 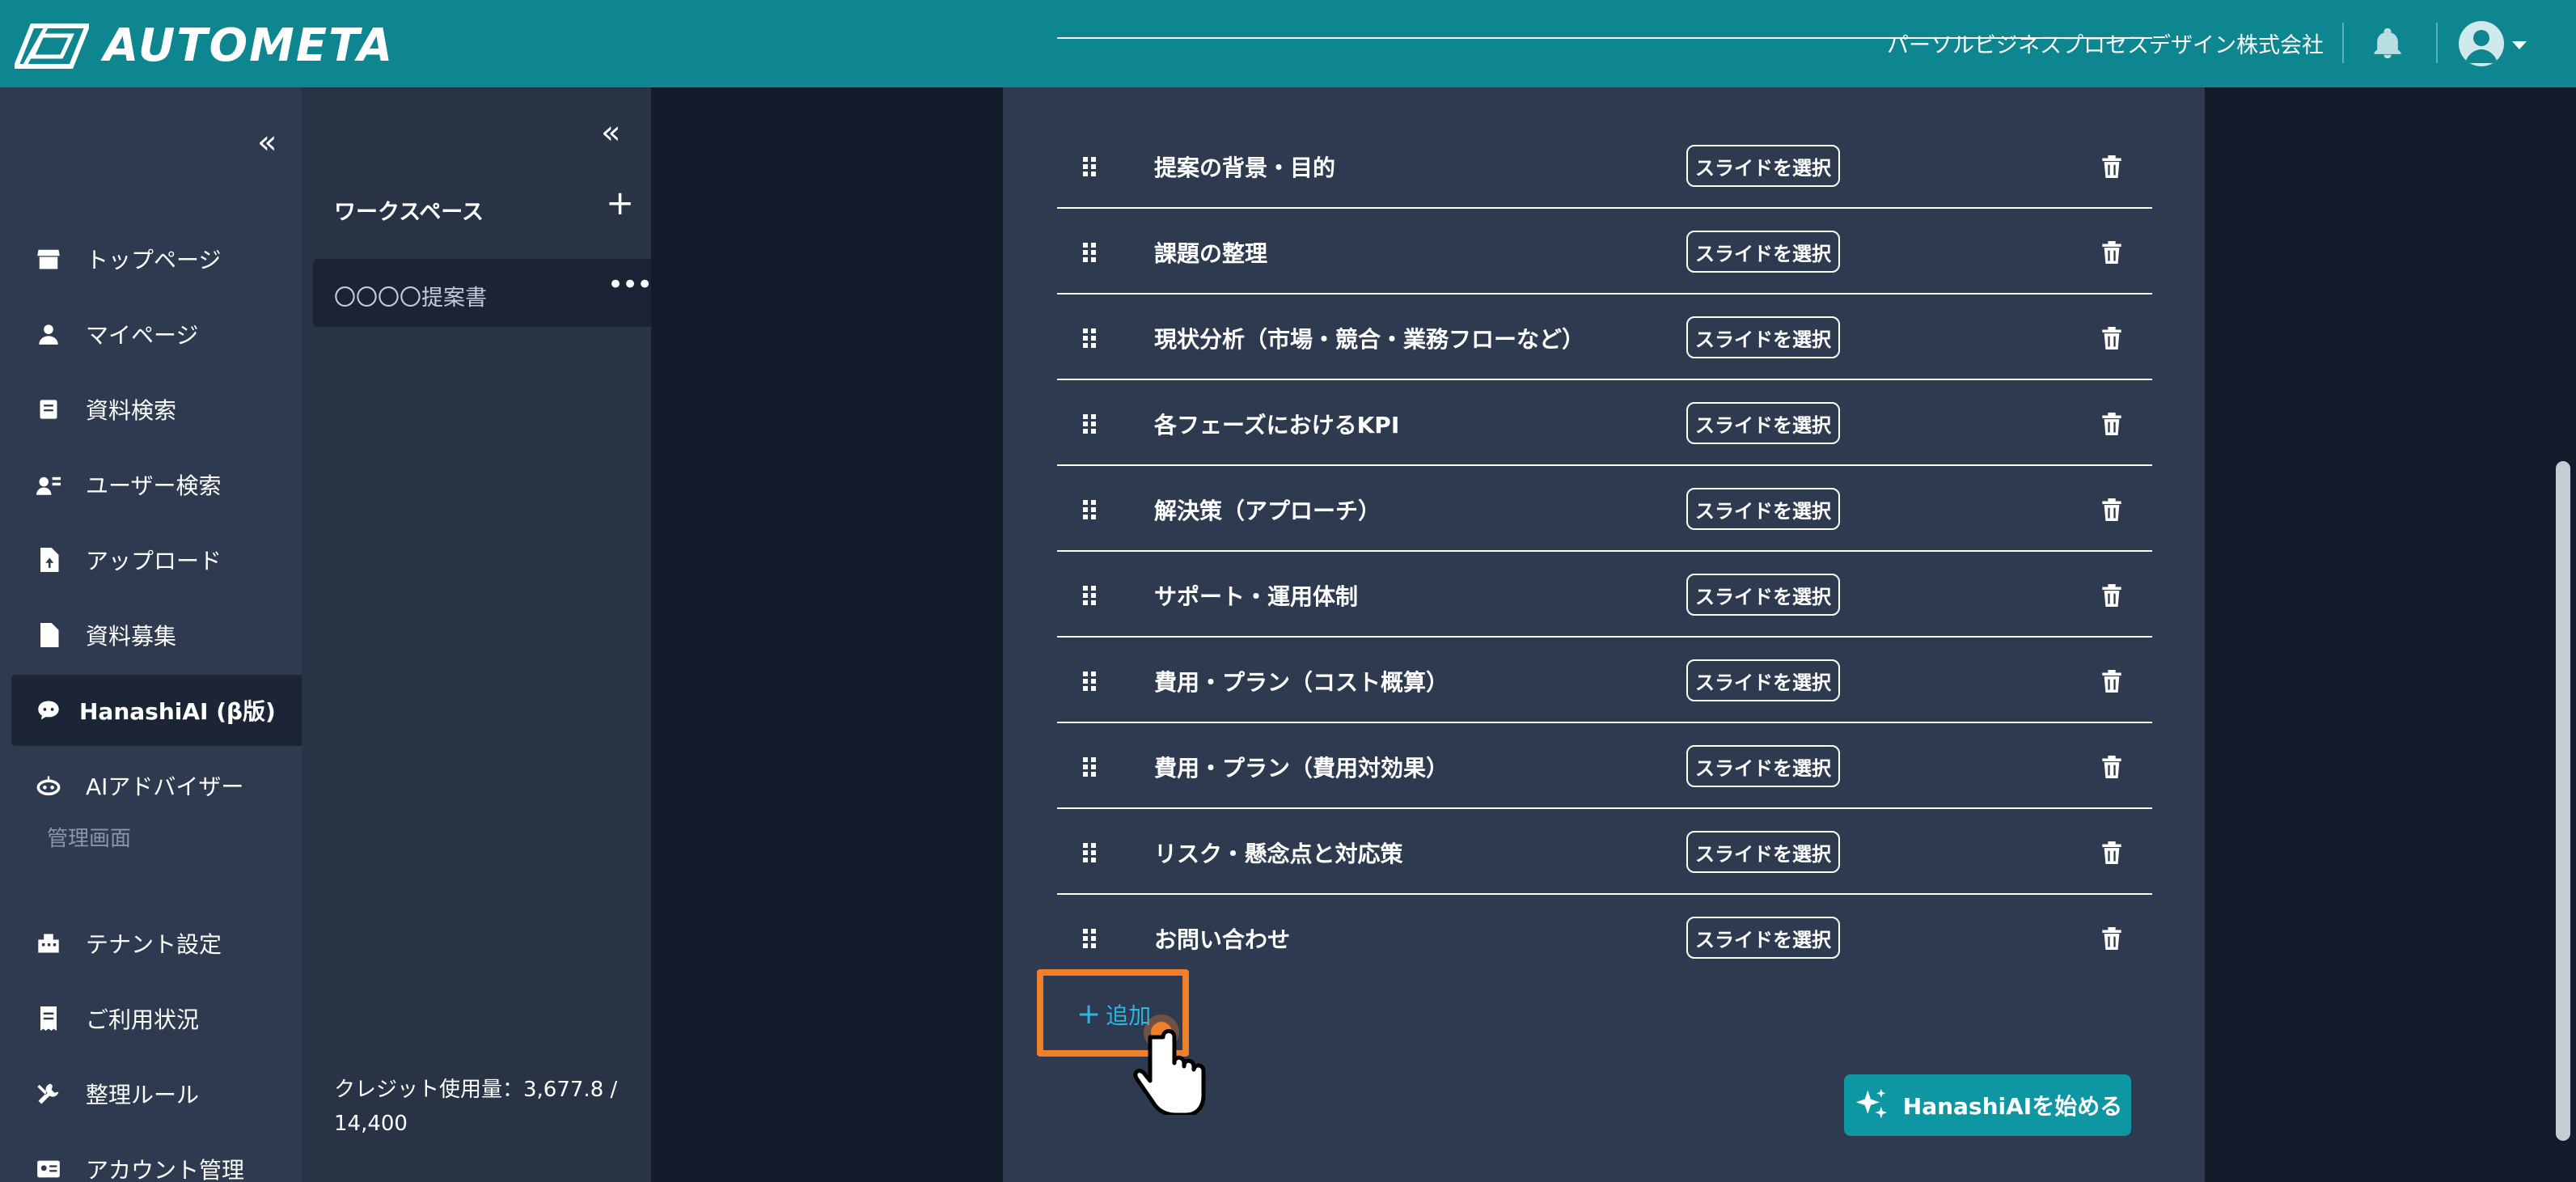 I want to click on outline-row: 各フェーズにおけるKPI スライドを選択, so click(x=1605, y=423).